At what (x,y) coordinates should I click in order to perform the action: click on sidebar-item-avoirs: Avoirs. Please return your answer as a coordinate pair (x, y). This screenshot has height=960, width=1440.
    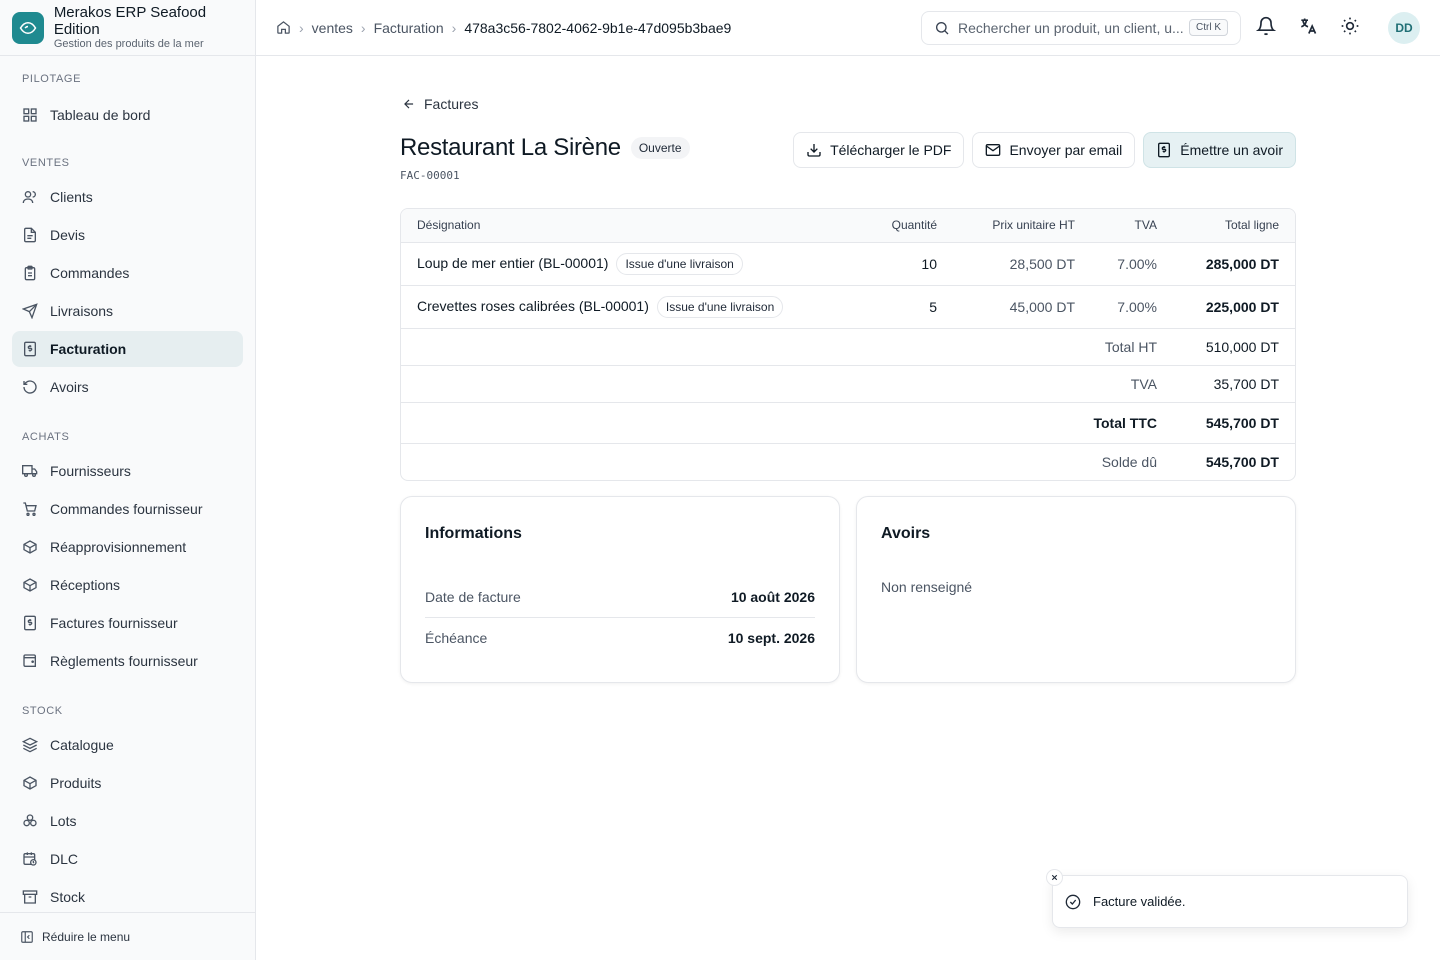
    Looking at the image, I should click on (127, 387).